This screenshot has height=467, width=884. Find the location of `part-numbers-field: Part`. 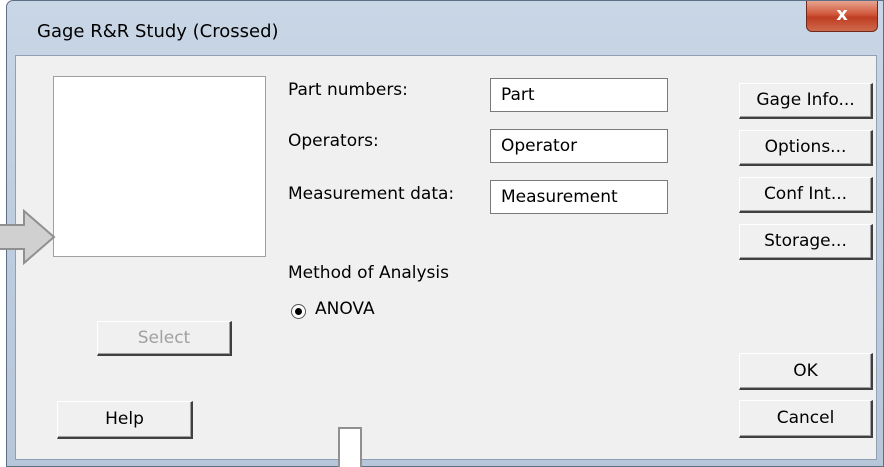

part-numbers-field: Part is located at coordinates (579, 95).